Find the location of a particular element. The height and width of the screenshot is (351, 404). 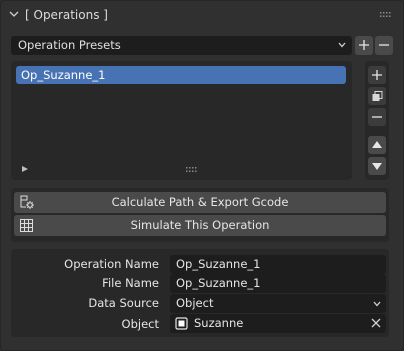

file-name-field: Op_Suzanne_1 is located at coordinates (278, 283).